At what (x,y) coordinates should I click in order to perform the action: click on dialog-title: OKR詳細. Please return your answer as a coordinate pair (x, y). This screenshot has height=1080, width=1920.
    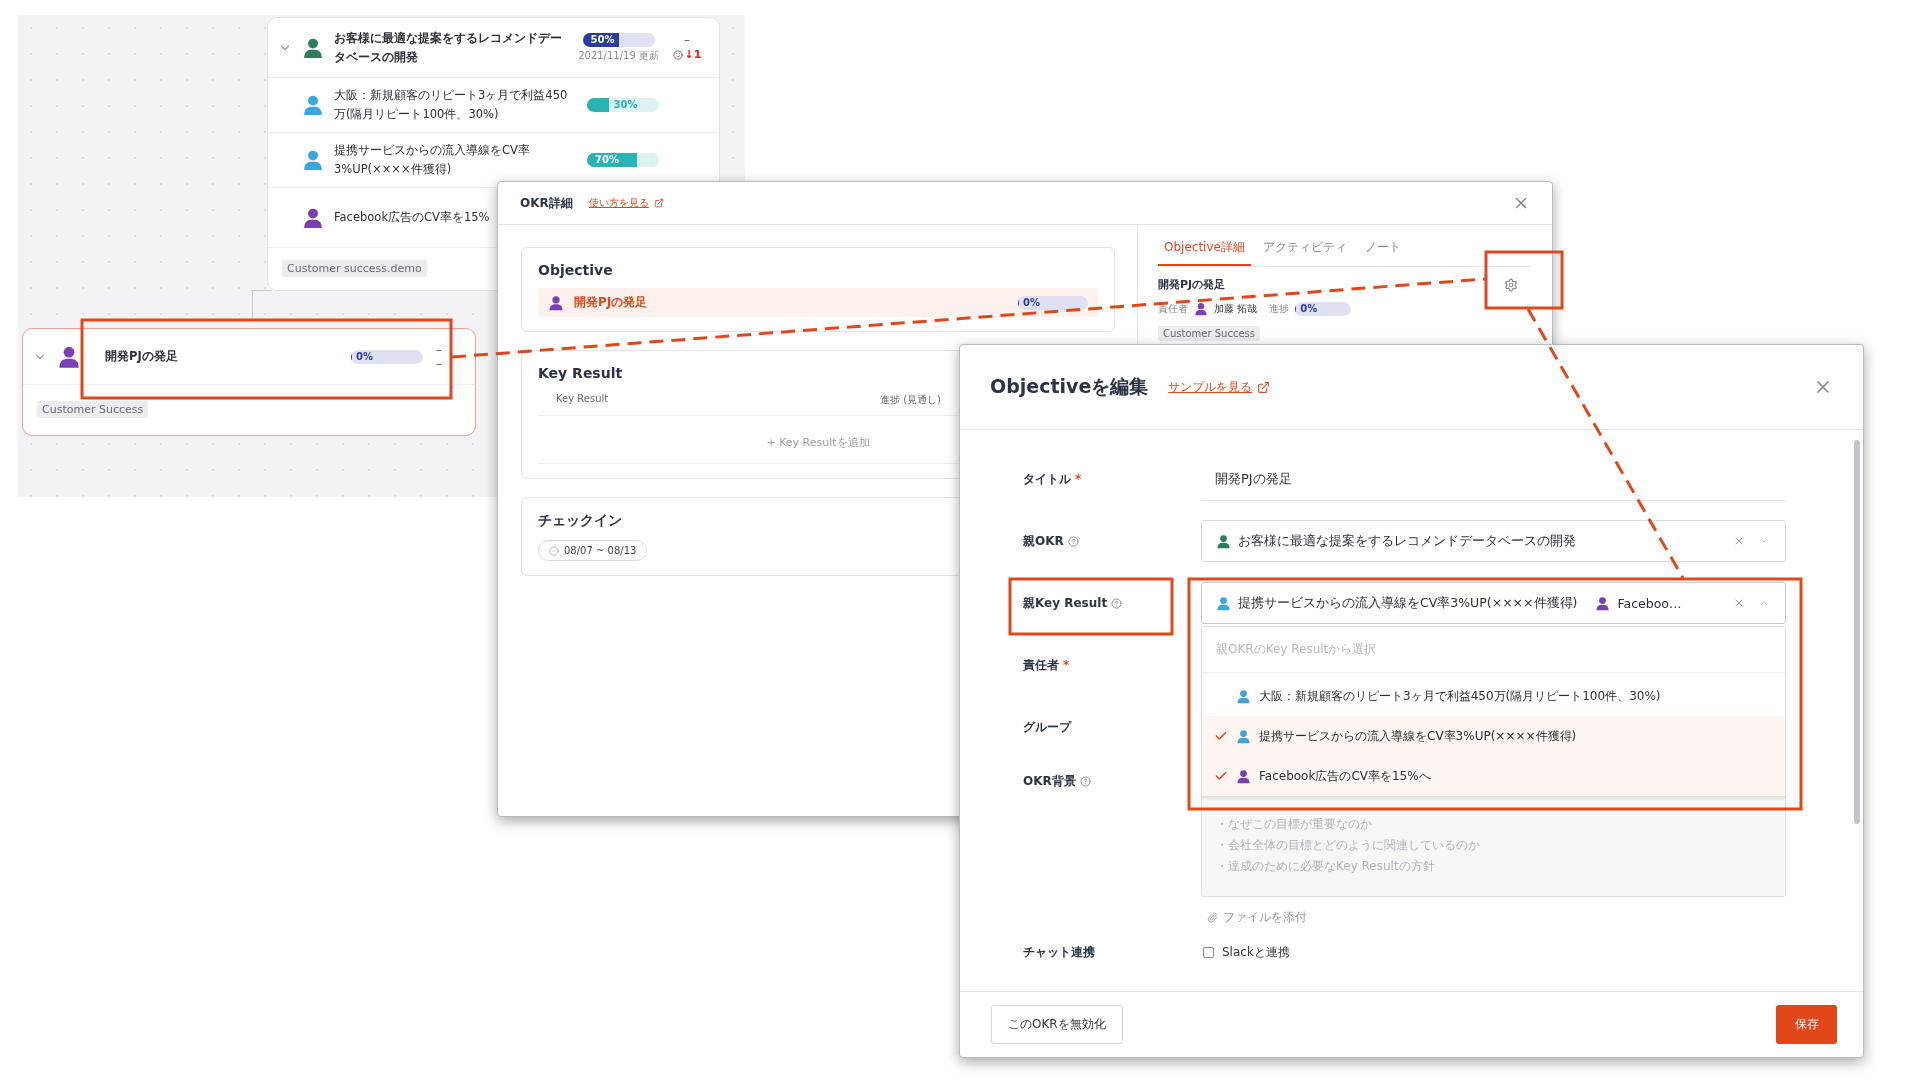
    Looking at the image, I should click on (546, 203).